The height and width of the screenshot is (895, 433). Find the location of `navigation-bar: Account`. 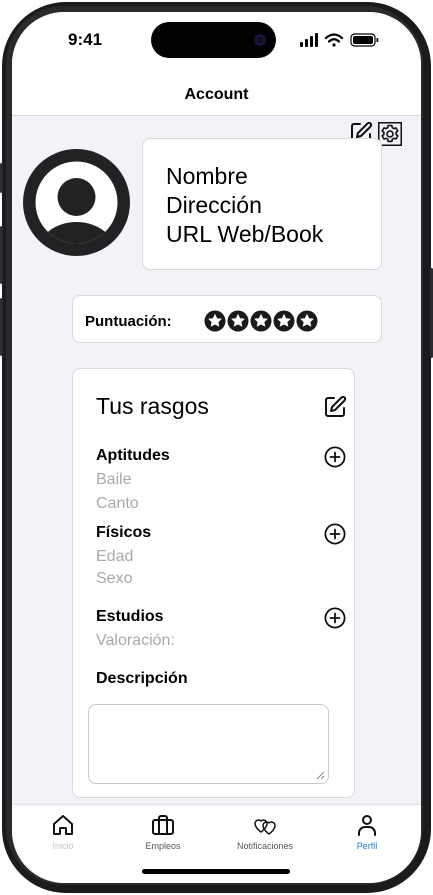

navigation-bar: Account is located at coordinates (216, 94).